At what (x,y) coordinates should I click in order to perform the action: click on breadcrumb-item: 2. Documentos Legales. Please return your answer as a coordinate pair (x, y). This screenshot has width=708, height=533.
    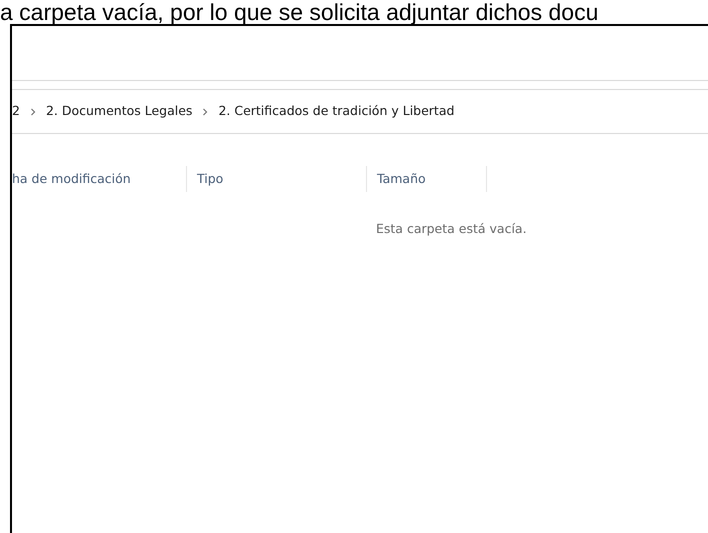
    Looking at the image, I should click on (119, 111).